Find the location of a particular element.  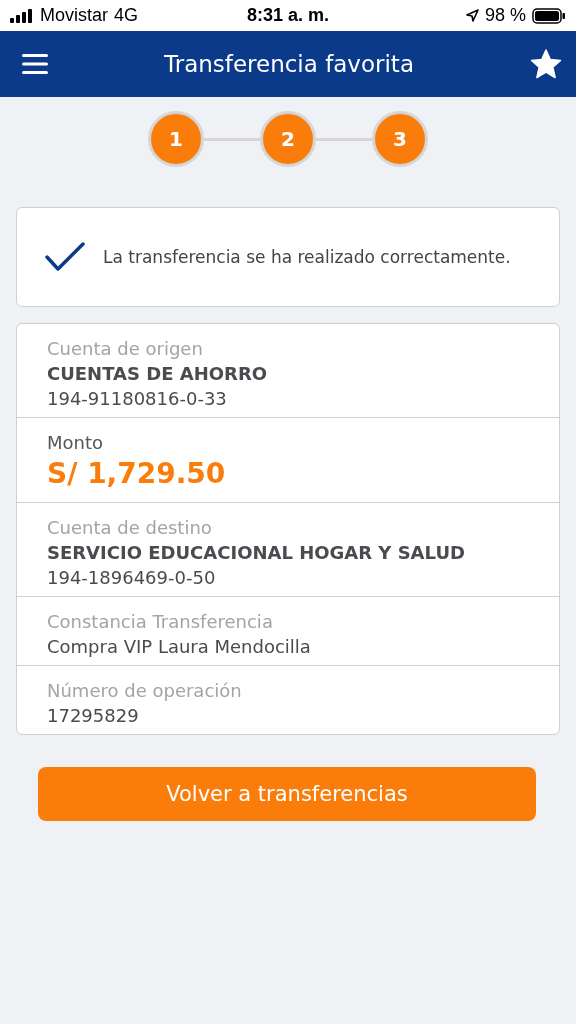

checkmark-icon is located at coordinates (65, 257).